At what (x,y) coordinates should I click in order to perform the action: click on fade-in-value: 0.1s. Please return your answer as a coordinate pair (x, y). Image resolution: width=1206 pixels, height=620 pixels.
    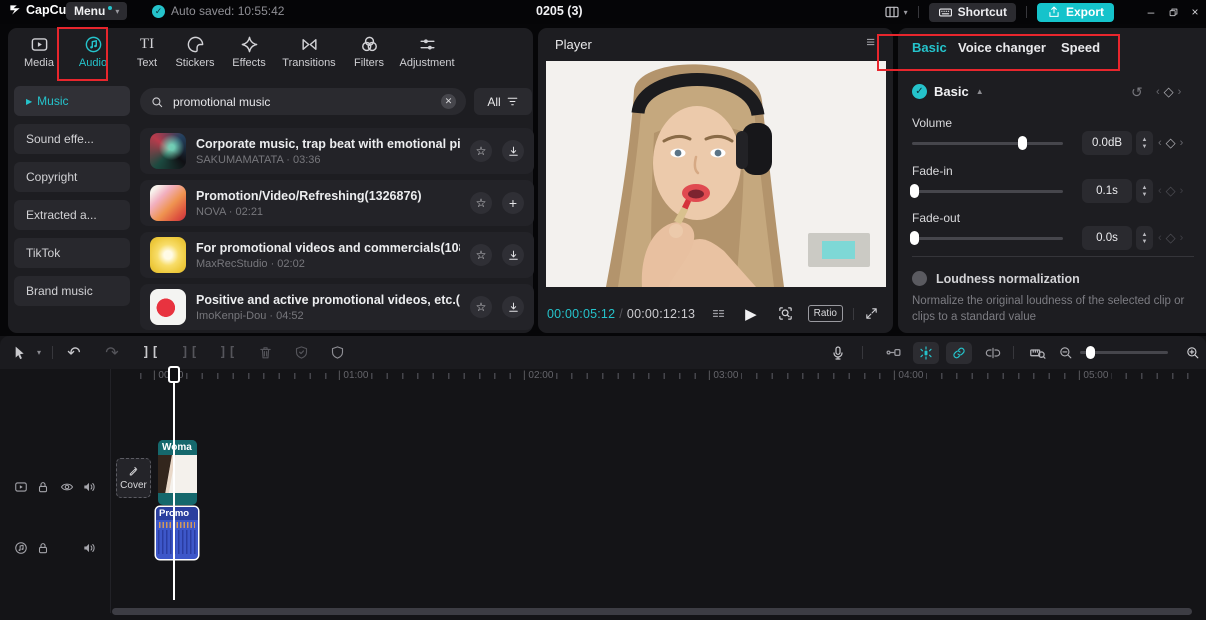
    Looking at the image, I should click on (1107, 191).